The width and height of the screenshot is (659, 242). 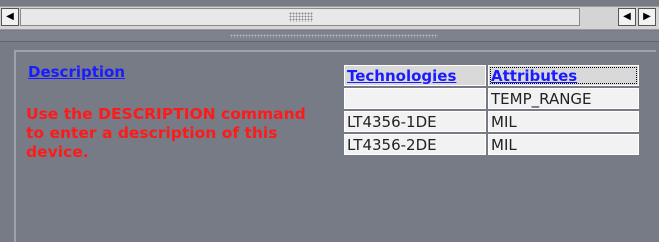 What do you see at coordinates (563, 98) in the screenshot?
I see `table-cell: TEMP_RANGE` at bounding box center [563, 98].